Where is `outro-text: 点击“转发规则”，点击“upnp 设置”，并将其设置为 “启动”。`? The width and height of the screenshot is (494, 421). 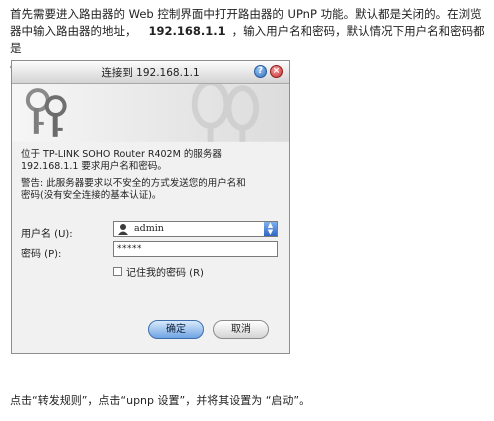
outro-text: 点击“转发规则”，点击“upnp 设置”，并将其设置为 “启动”。 is located at coordinates (160, 400).